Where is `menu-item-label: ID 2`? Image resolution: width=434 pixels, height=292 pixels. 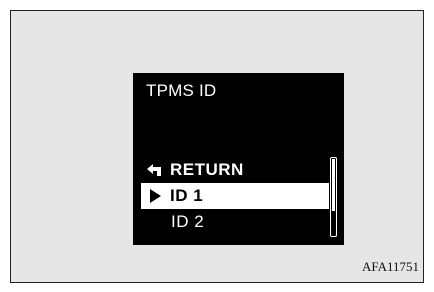
menu-item-label: ID 2 is located at coordinates (188, 221).